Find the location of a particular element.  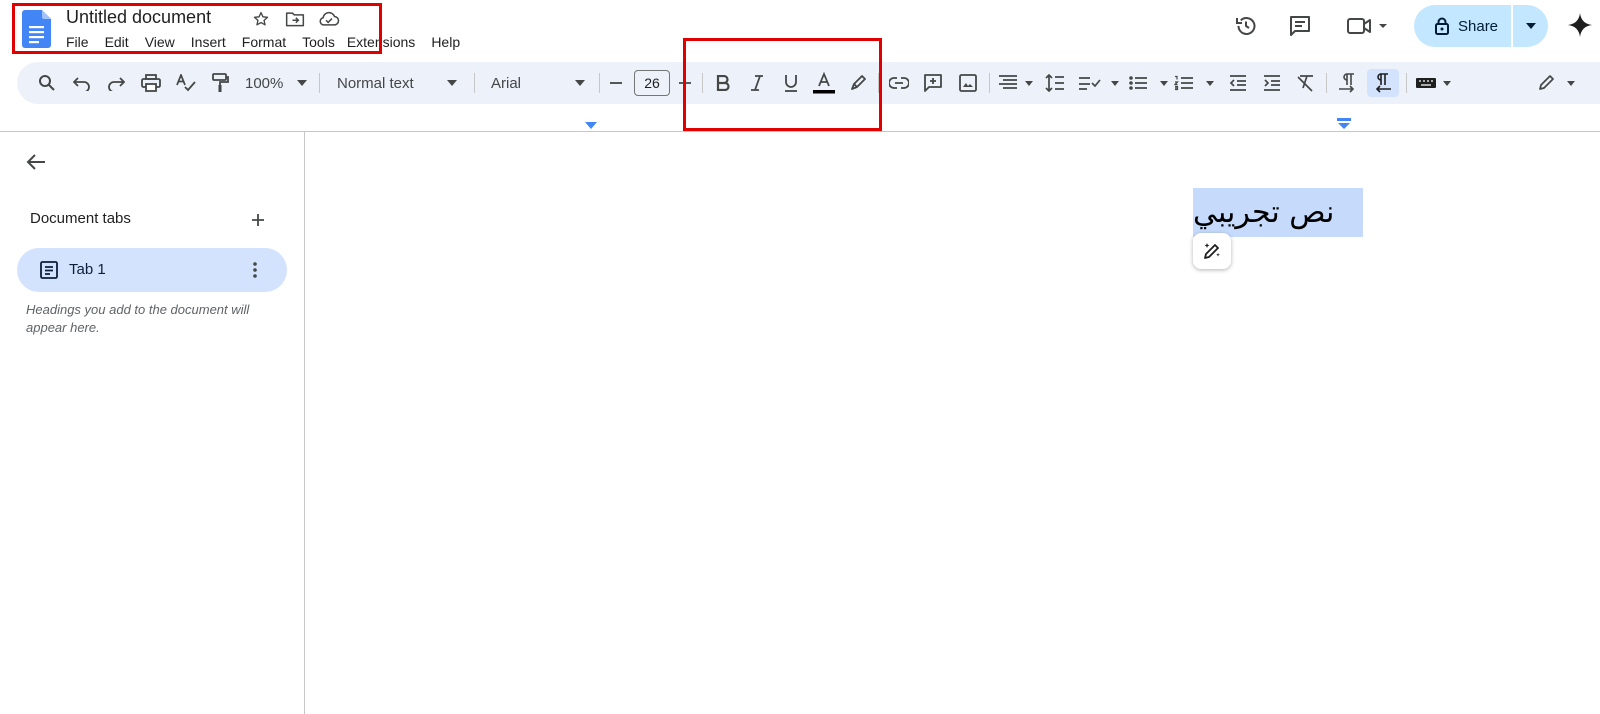

document-icon is located at coordinates (49, 270).